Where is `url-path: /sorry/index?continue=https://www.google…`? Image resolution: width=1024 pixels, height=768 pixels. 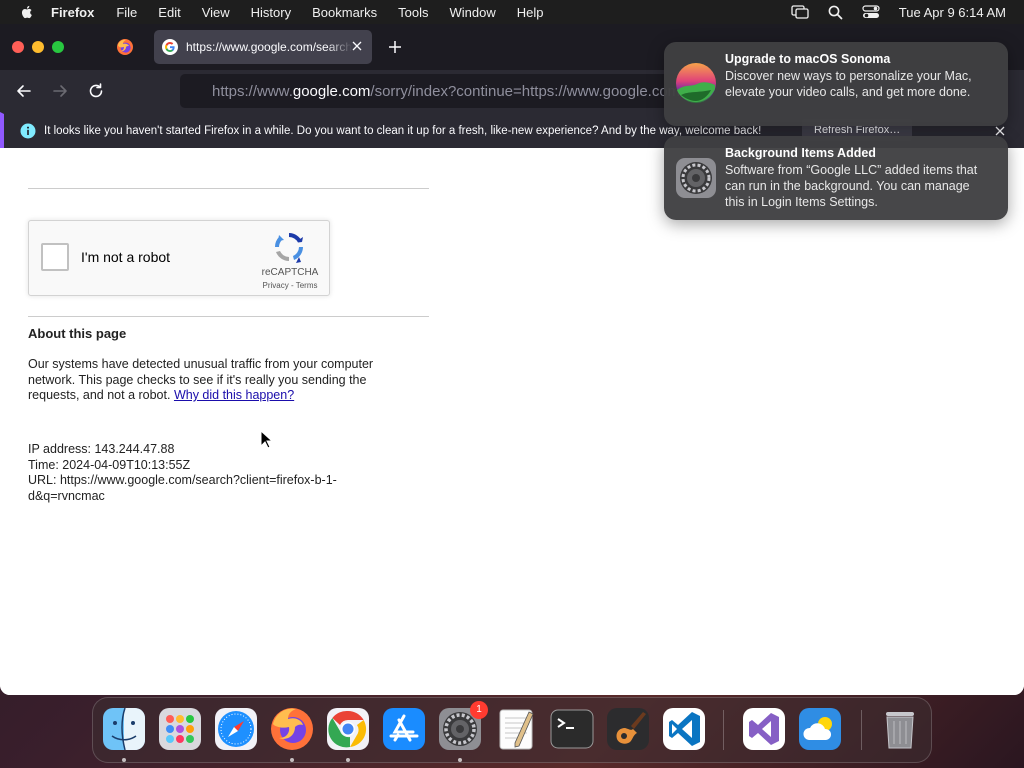 url-path: /sorry/index?continue=https://www.google… is located at coordinates (535, 91).